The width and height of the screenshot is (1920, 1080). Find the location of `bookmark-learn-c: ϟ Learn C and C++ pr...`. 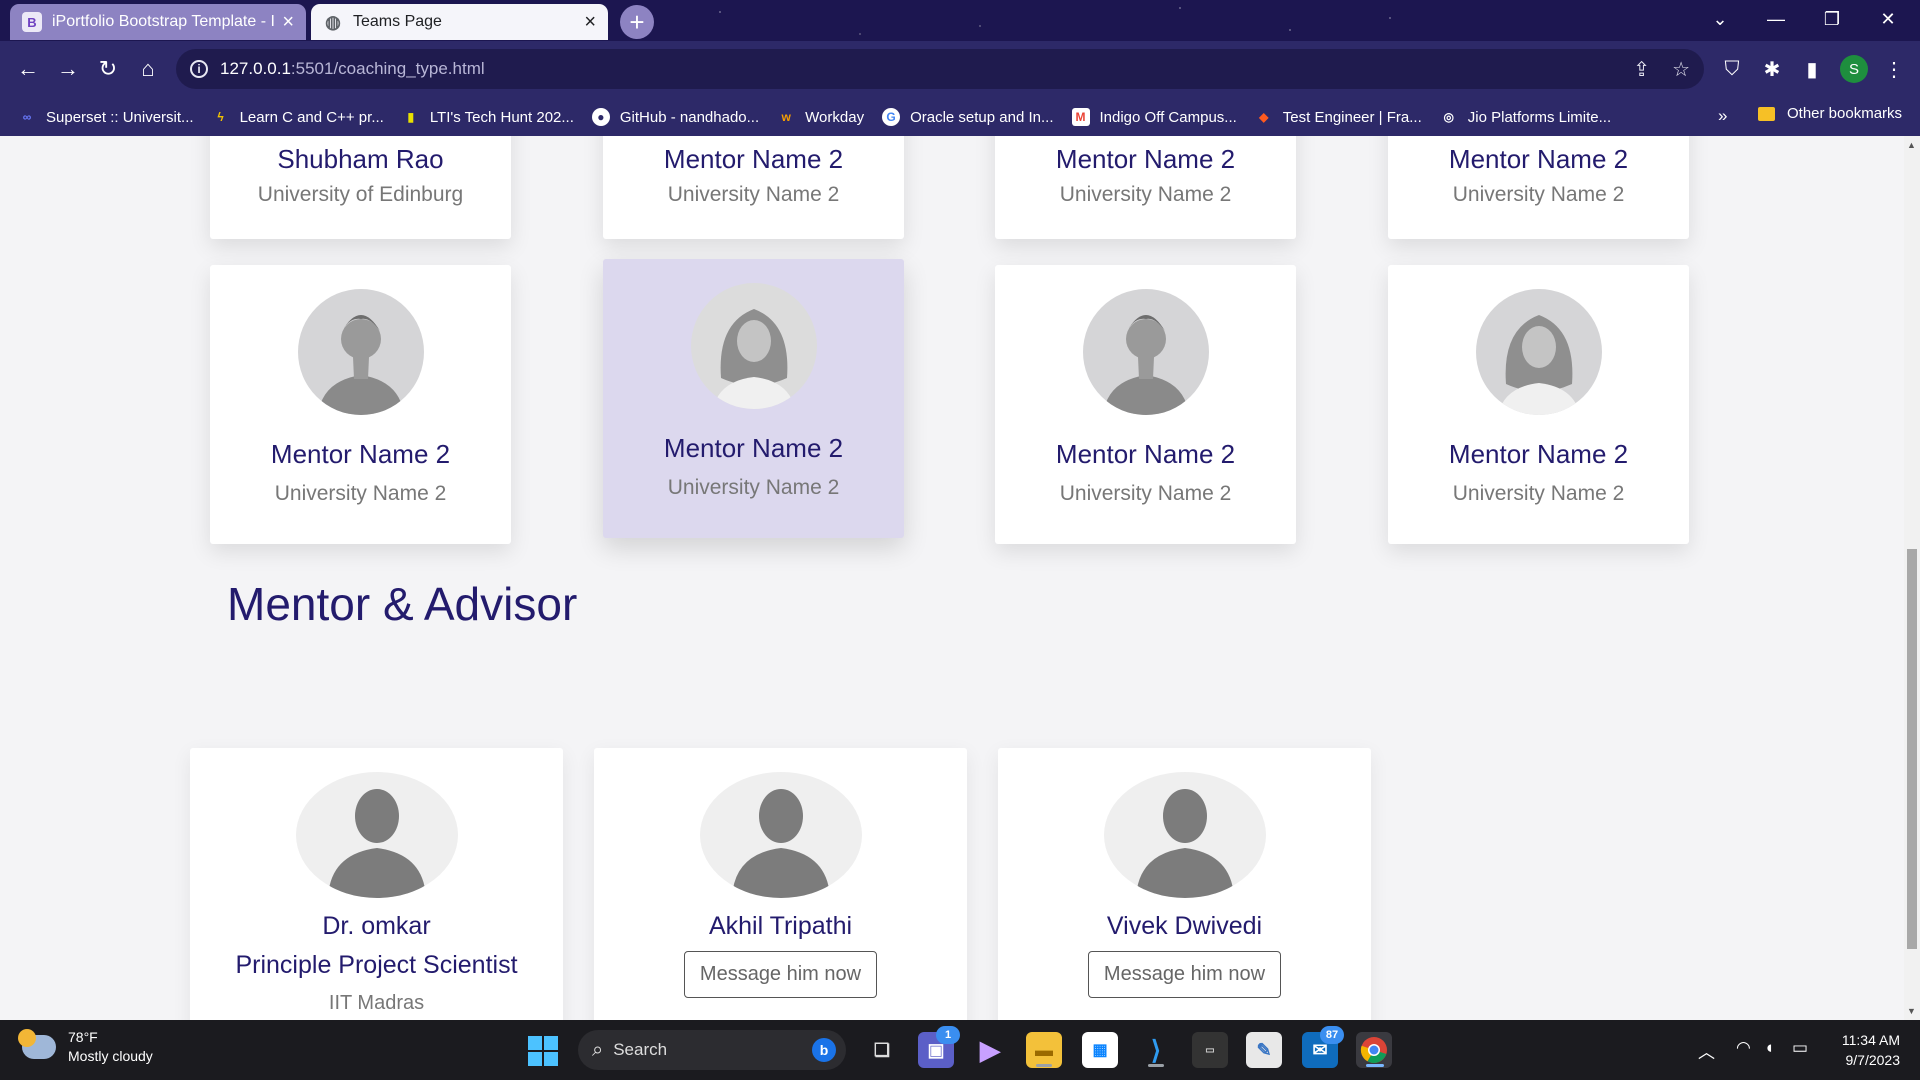

bookmark-learn-c: ϟ Learn C and C++ pr... is located at coordinates (297, 117).